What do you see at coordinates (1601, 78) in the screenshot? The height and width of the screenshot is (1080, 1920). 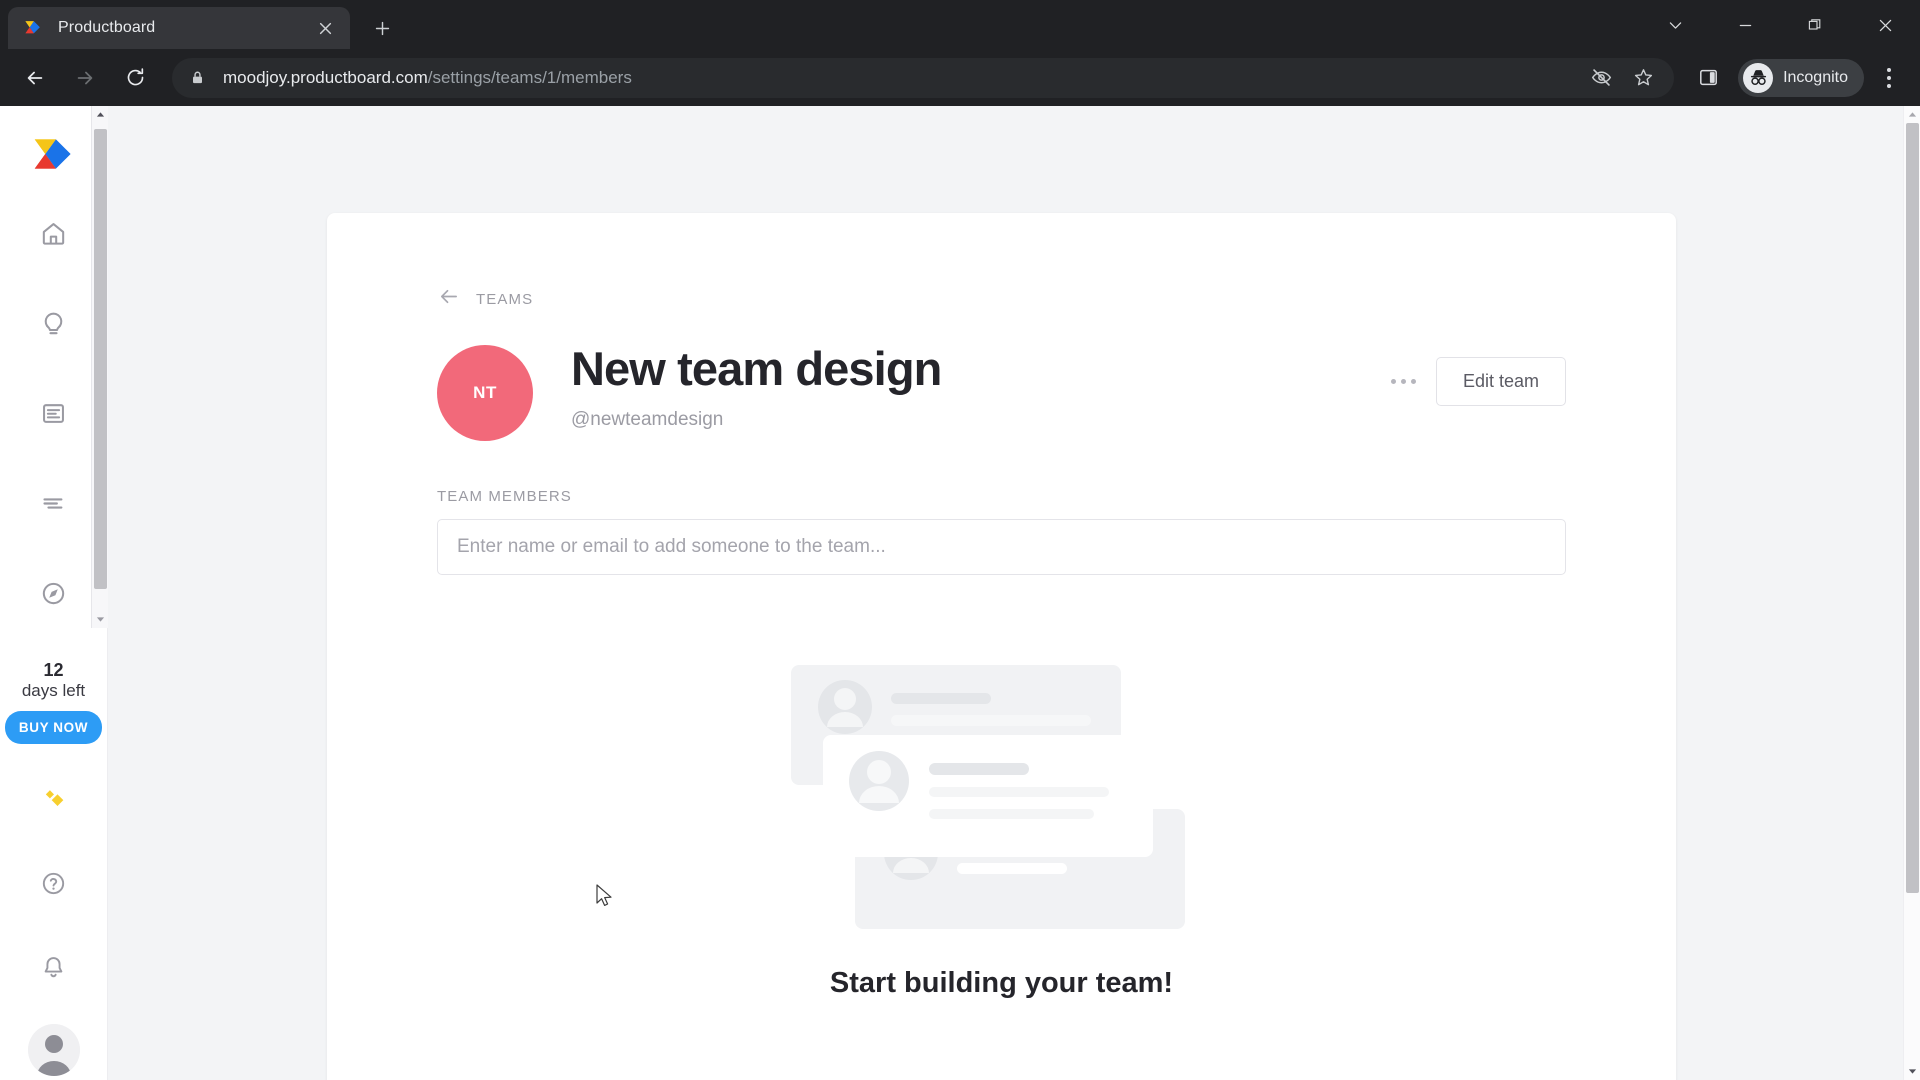 I see `eye-slash-icon` at bounding box center [1601, 78].